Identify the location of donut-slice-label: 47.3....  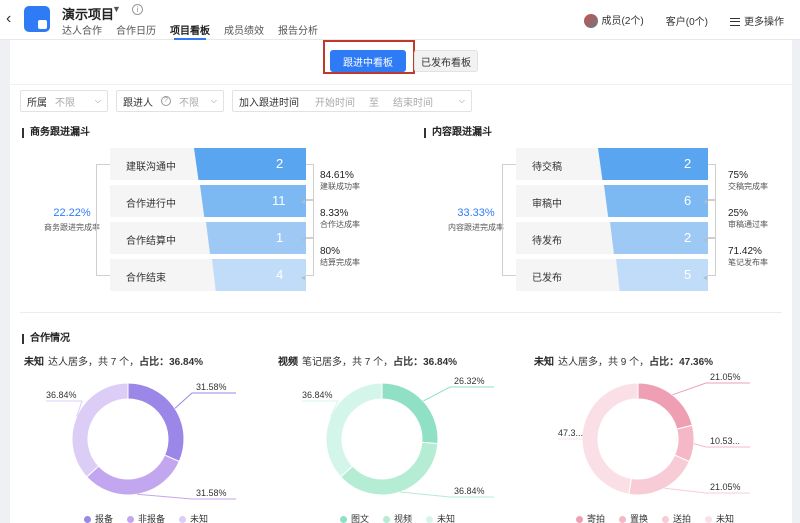
(570, 433).